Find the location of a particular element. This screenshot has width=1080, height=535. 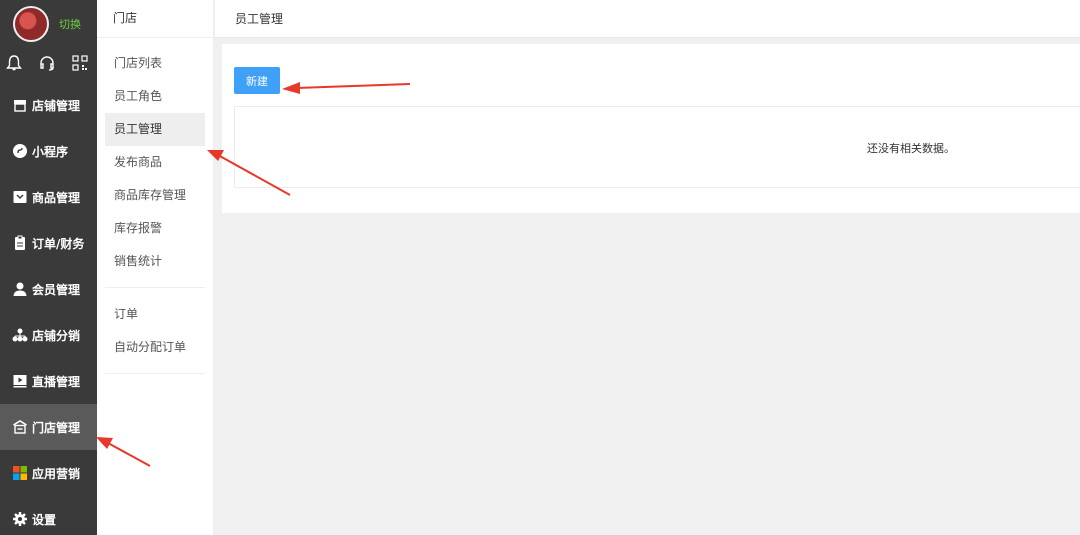

arrow-to-staff-management is located at coordinates (249, 173).